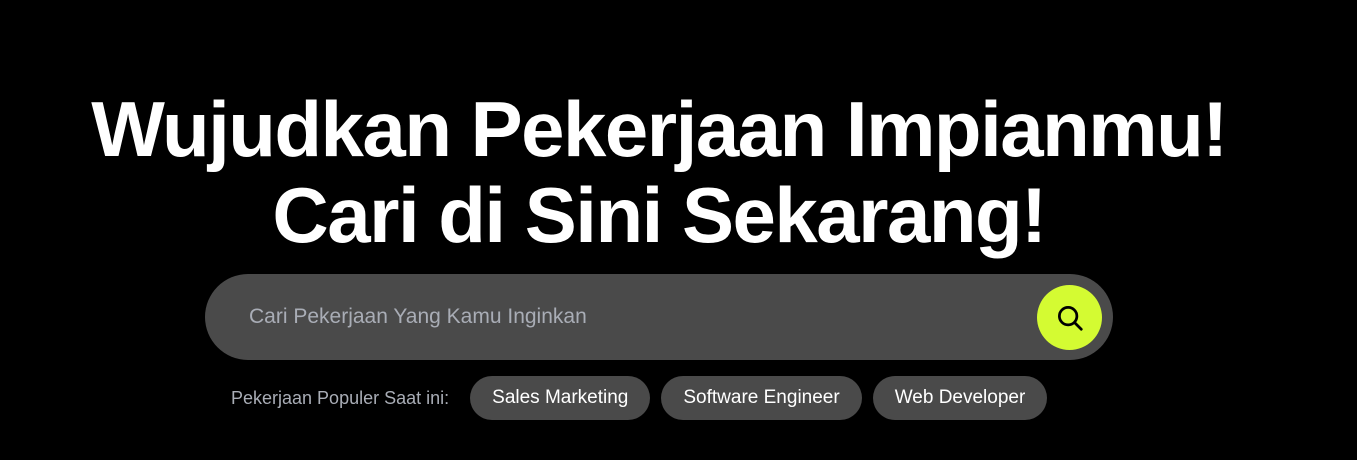 The height and width of the screenshot is (460, 1357). I want to click on search-button, so click(1069, 317).